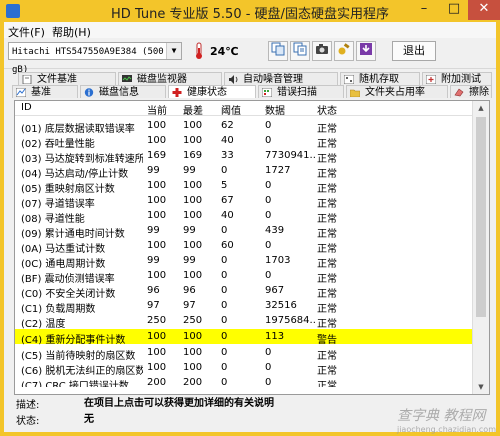  I want to click on table-row: (05) 重映射扇区计数 100 100 5 0 正常, so click(244, 186).